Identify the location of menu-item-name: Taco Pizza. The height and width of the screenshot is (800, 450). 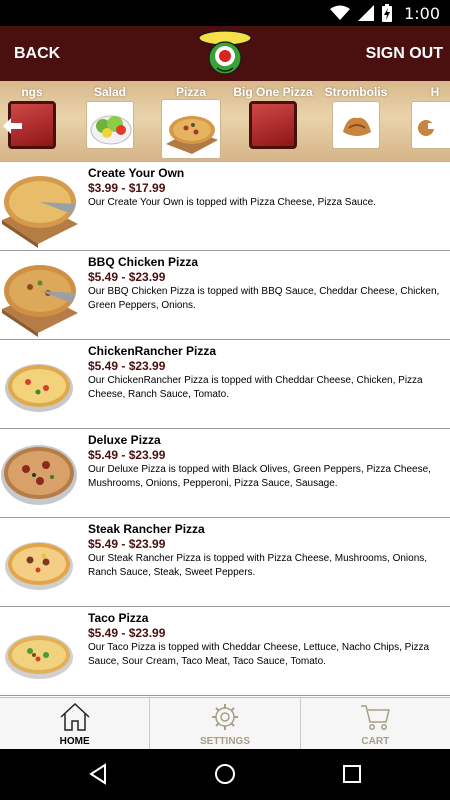
(118, 618).